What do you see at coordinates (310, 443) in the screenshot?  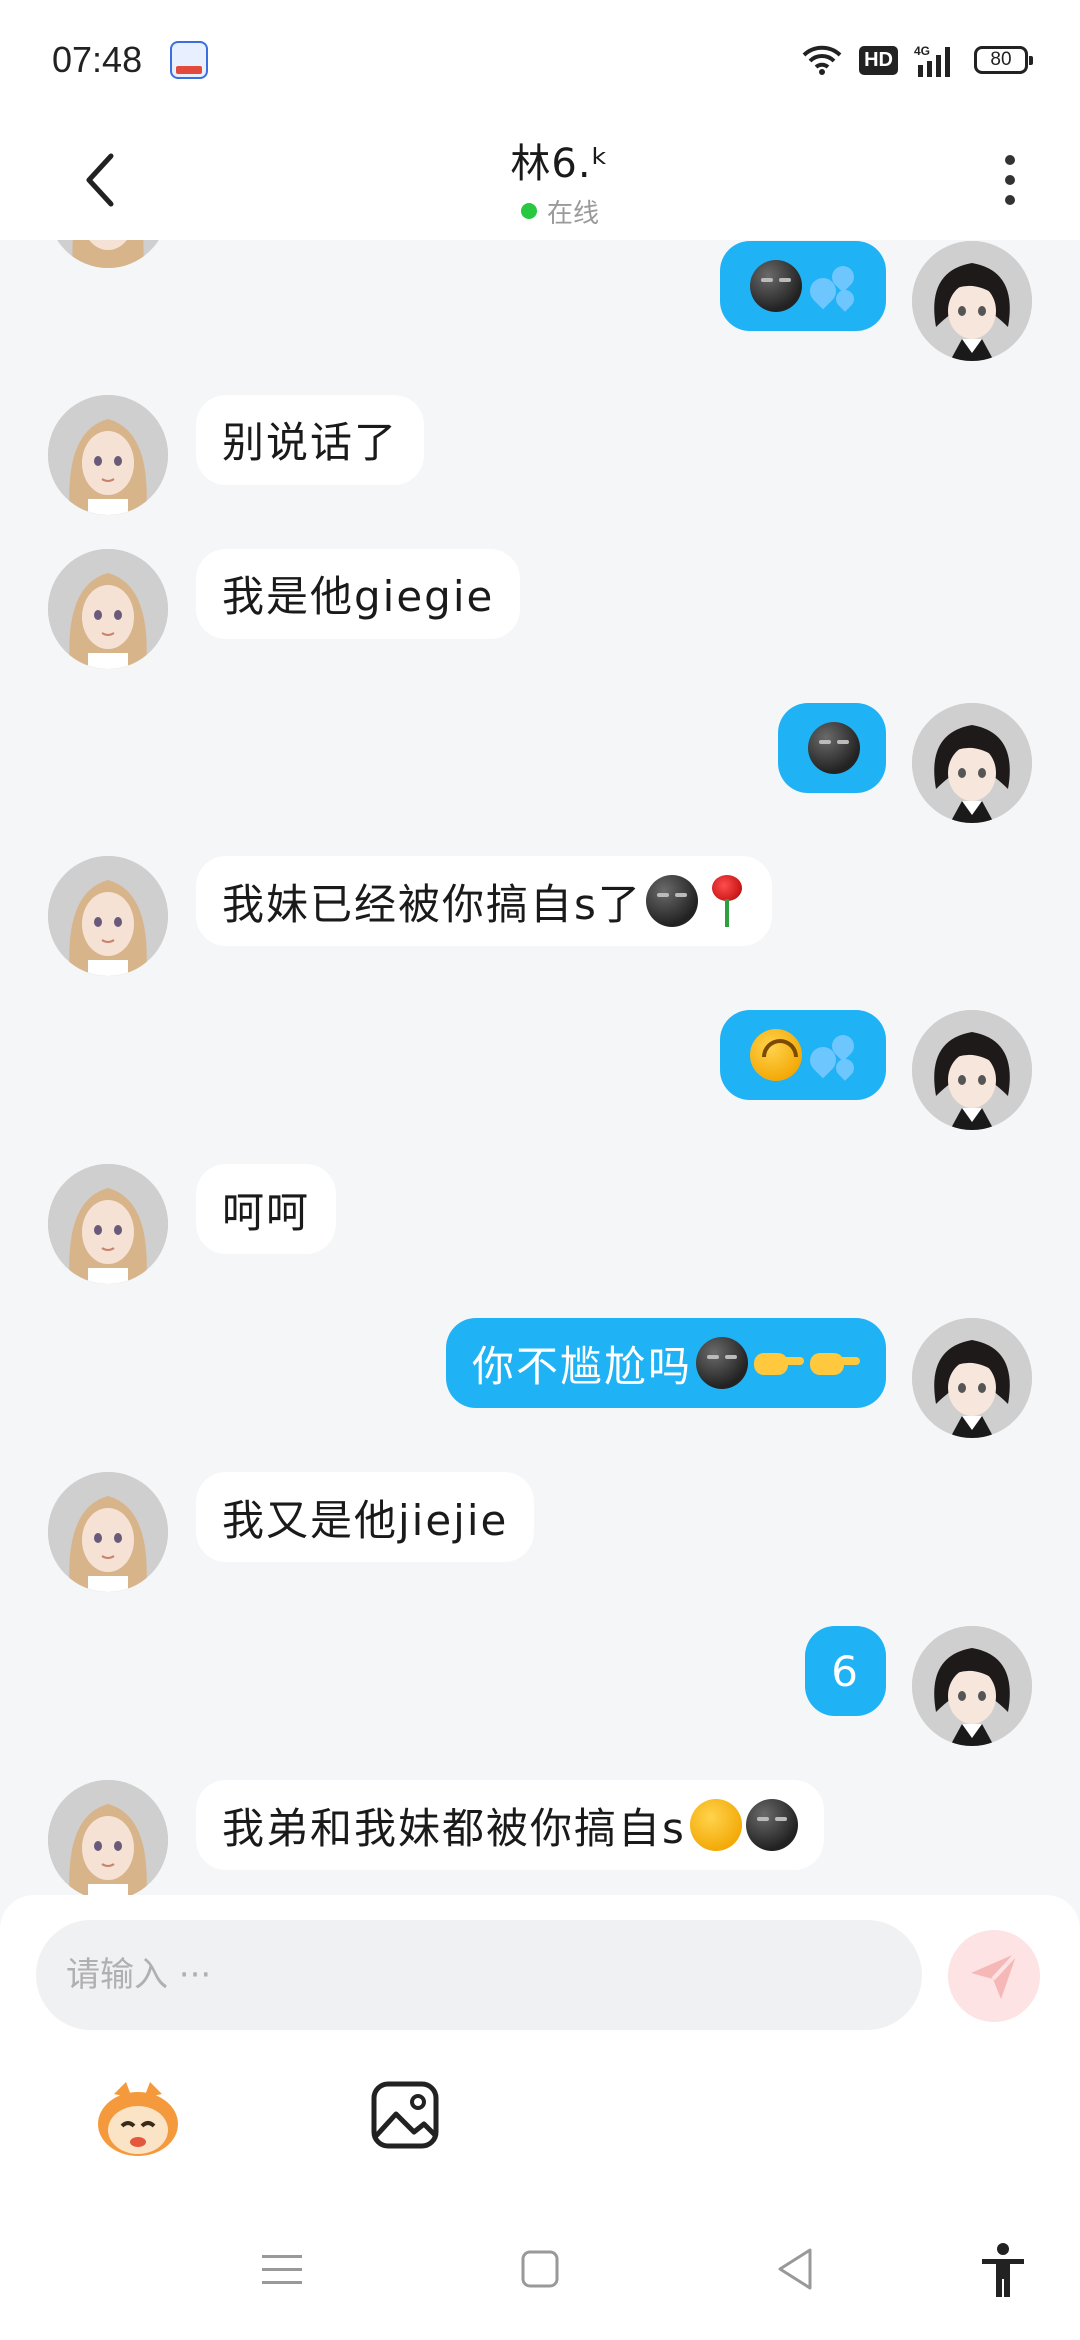 I see `message-text: 别说话了` at bounding box center [310, 443].